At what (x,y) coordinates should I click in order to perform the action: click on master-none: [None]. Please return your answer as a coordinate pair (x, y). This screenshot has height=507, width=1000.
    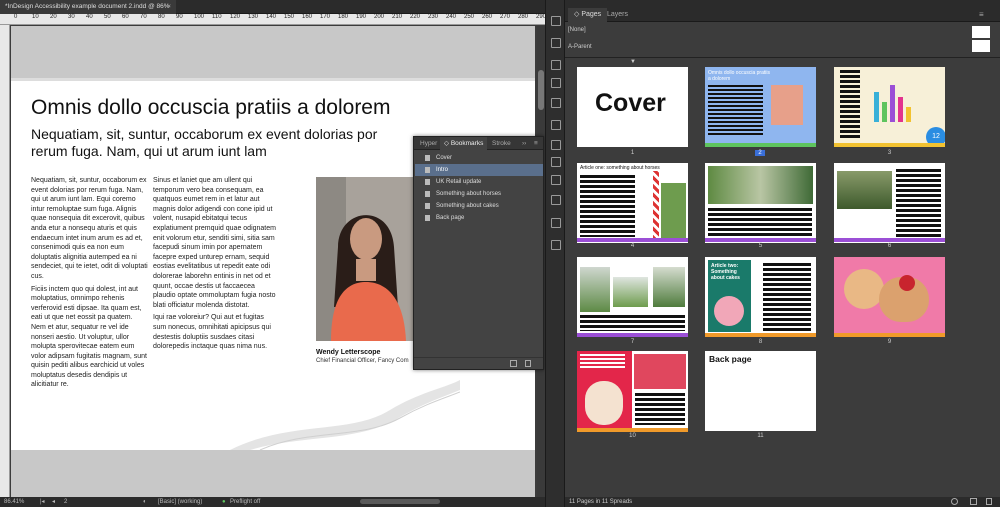
    Looking at the image, I should click on (577, 30).